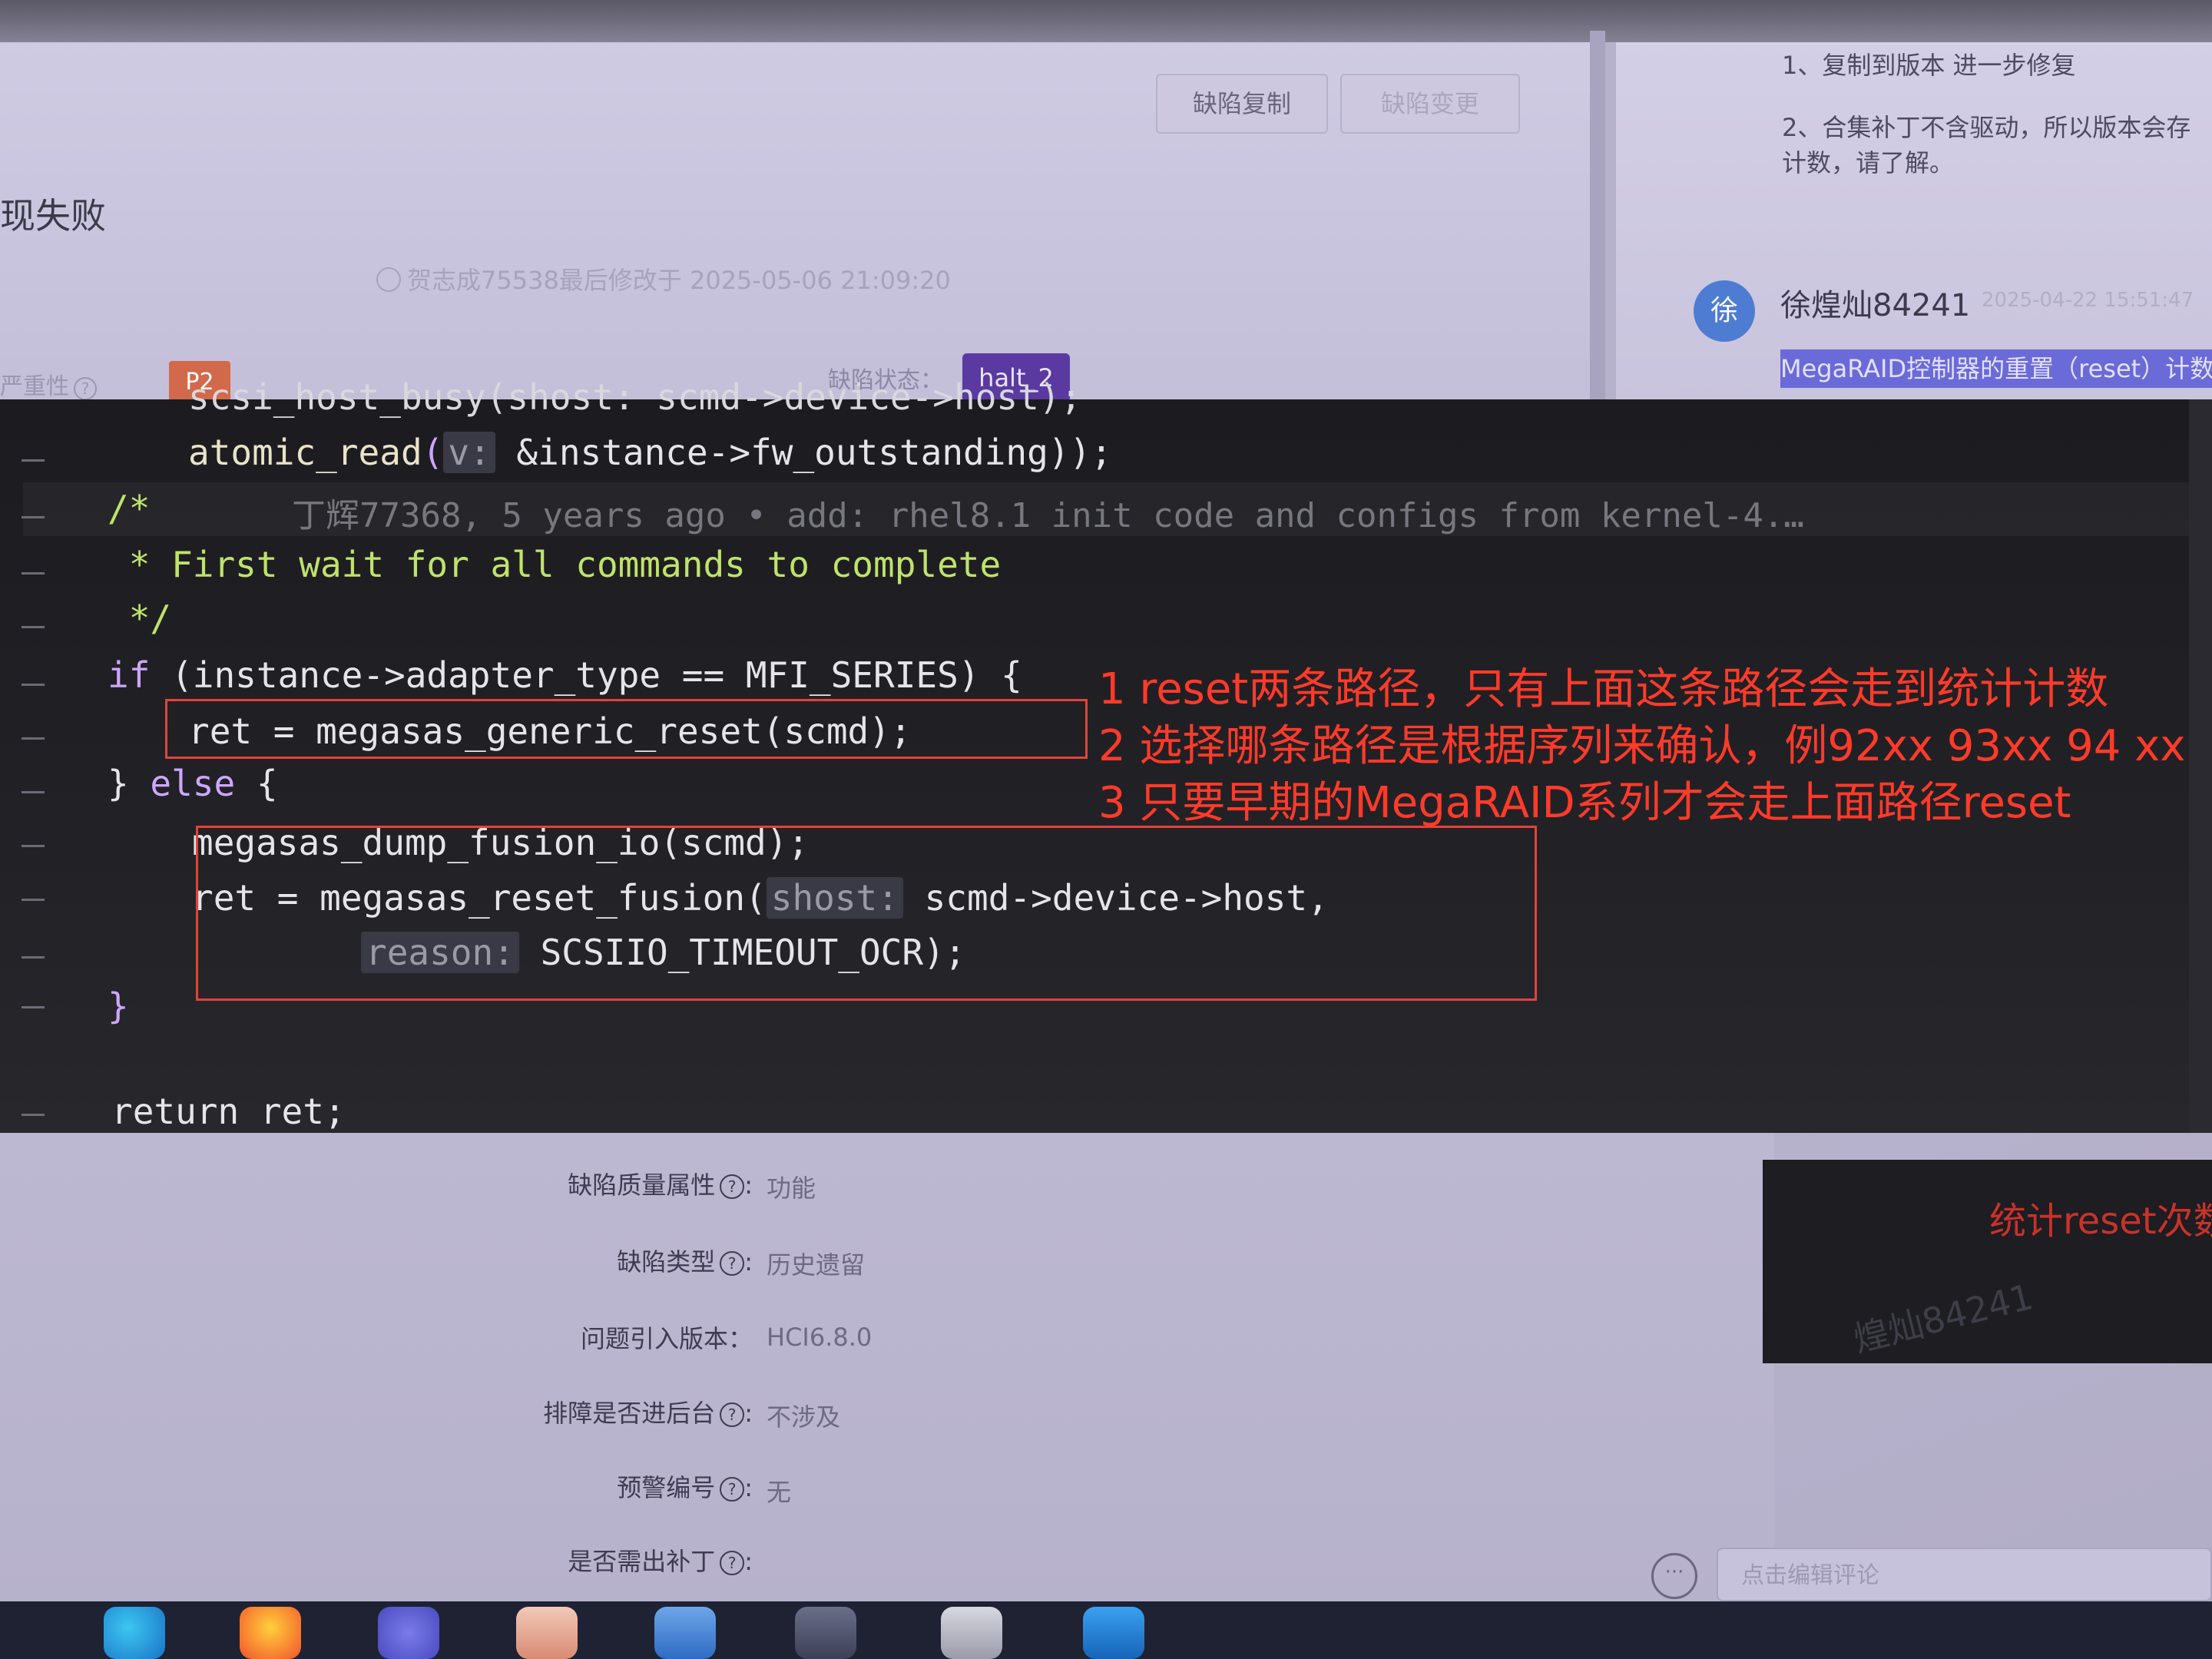  I want to click on field-value-quality: 功能, so click(791, 1188).